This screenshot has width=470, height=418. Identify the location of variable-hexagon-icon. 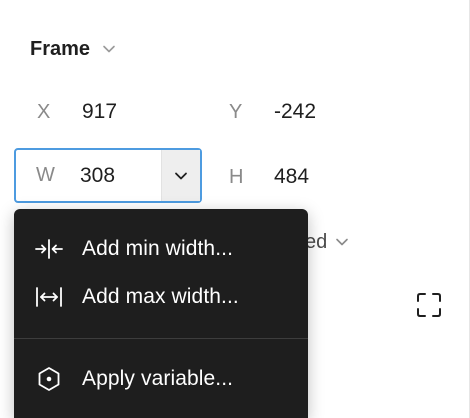
(49, 379).